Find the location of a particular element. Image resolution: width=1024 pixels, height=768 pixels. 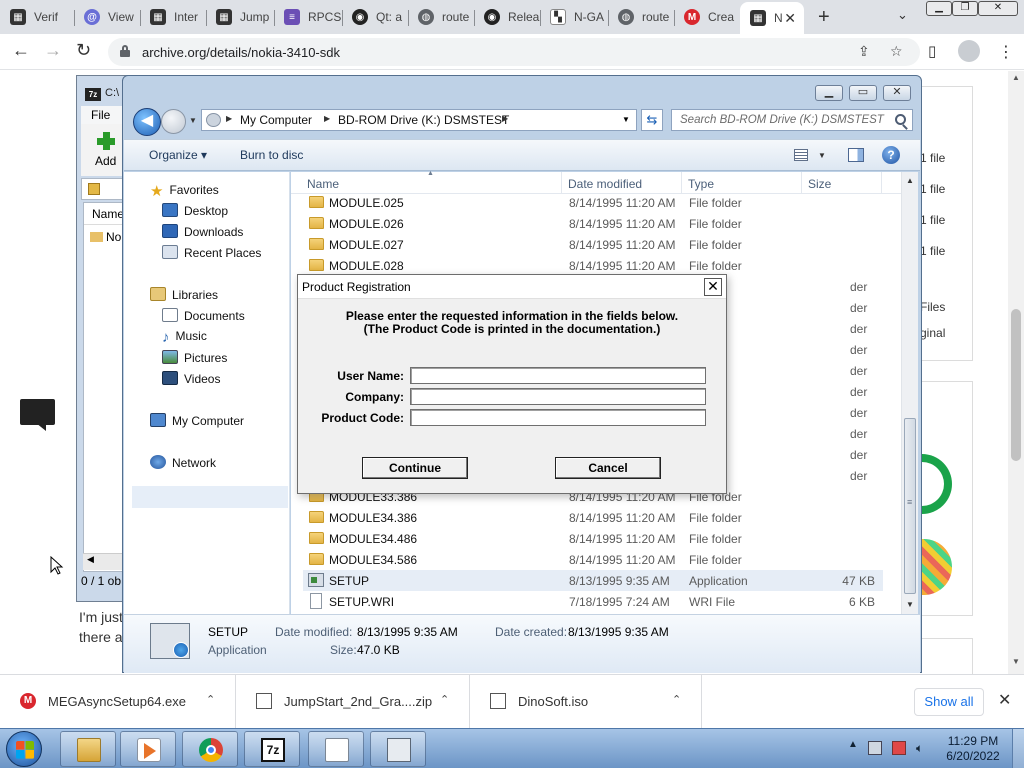

show-all-button: Show all is located at coordinates (949, 702).